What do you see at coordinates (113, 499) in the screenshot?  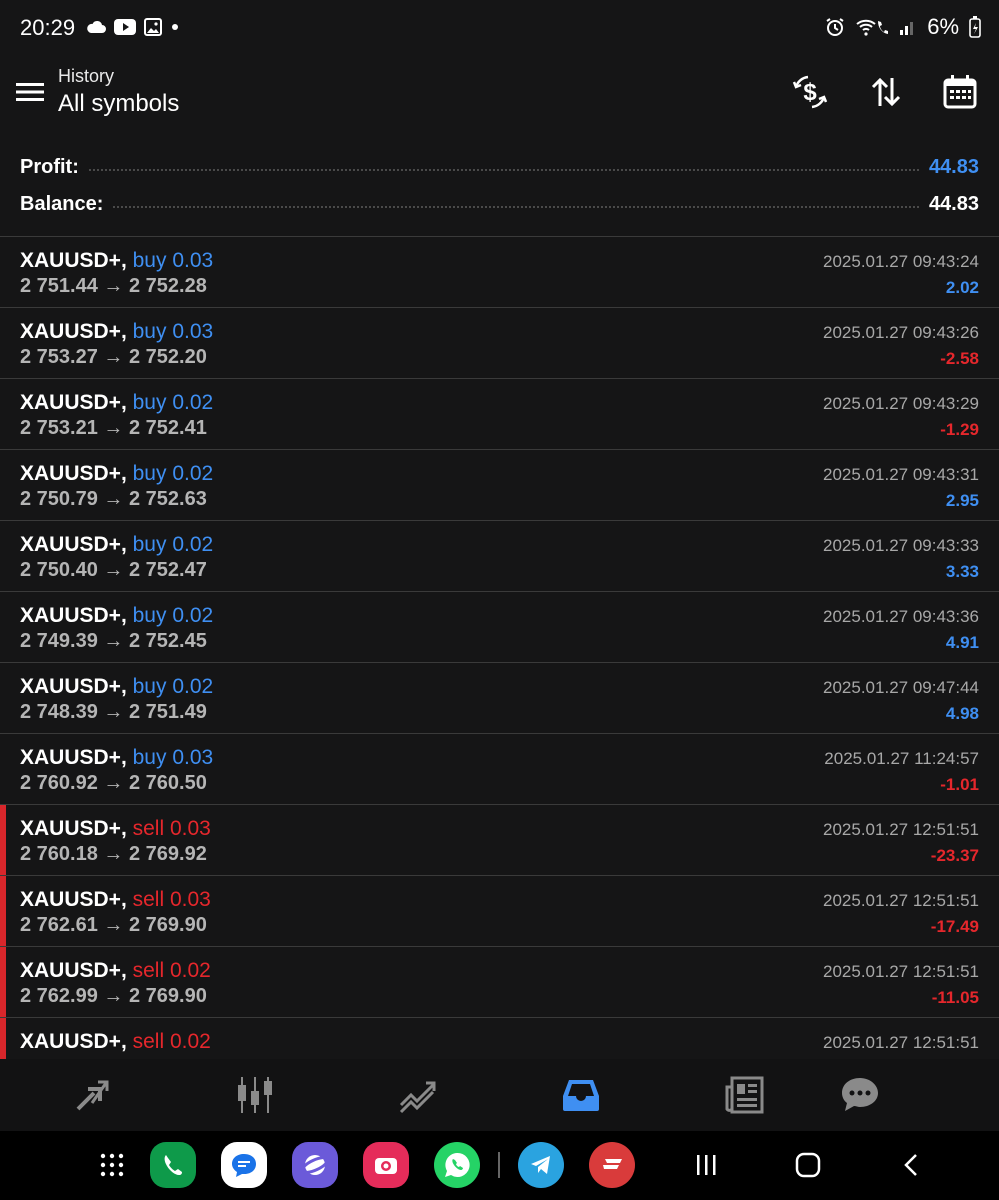 I see `deal-prices: 2 750.79 → 2 752.63` at bounding box center [113, 499].